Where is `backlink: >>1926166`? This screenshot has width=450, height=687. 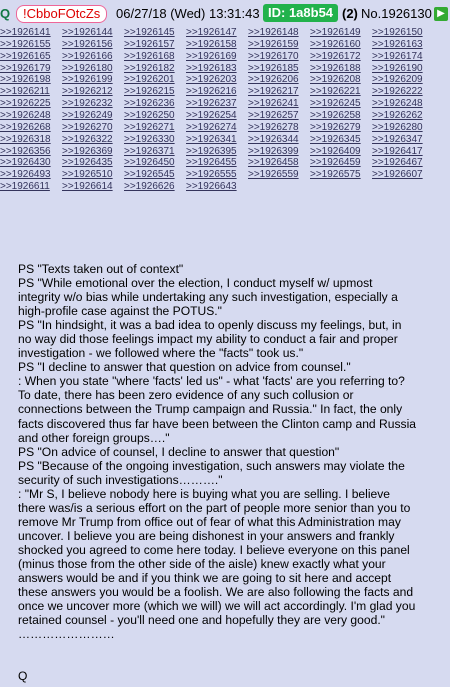 backlink: >>1926166 is located at coordinates (93, 57).